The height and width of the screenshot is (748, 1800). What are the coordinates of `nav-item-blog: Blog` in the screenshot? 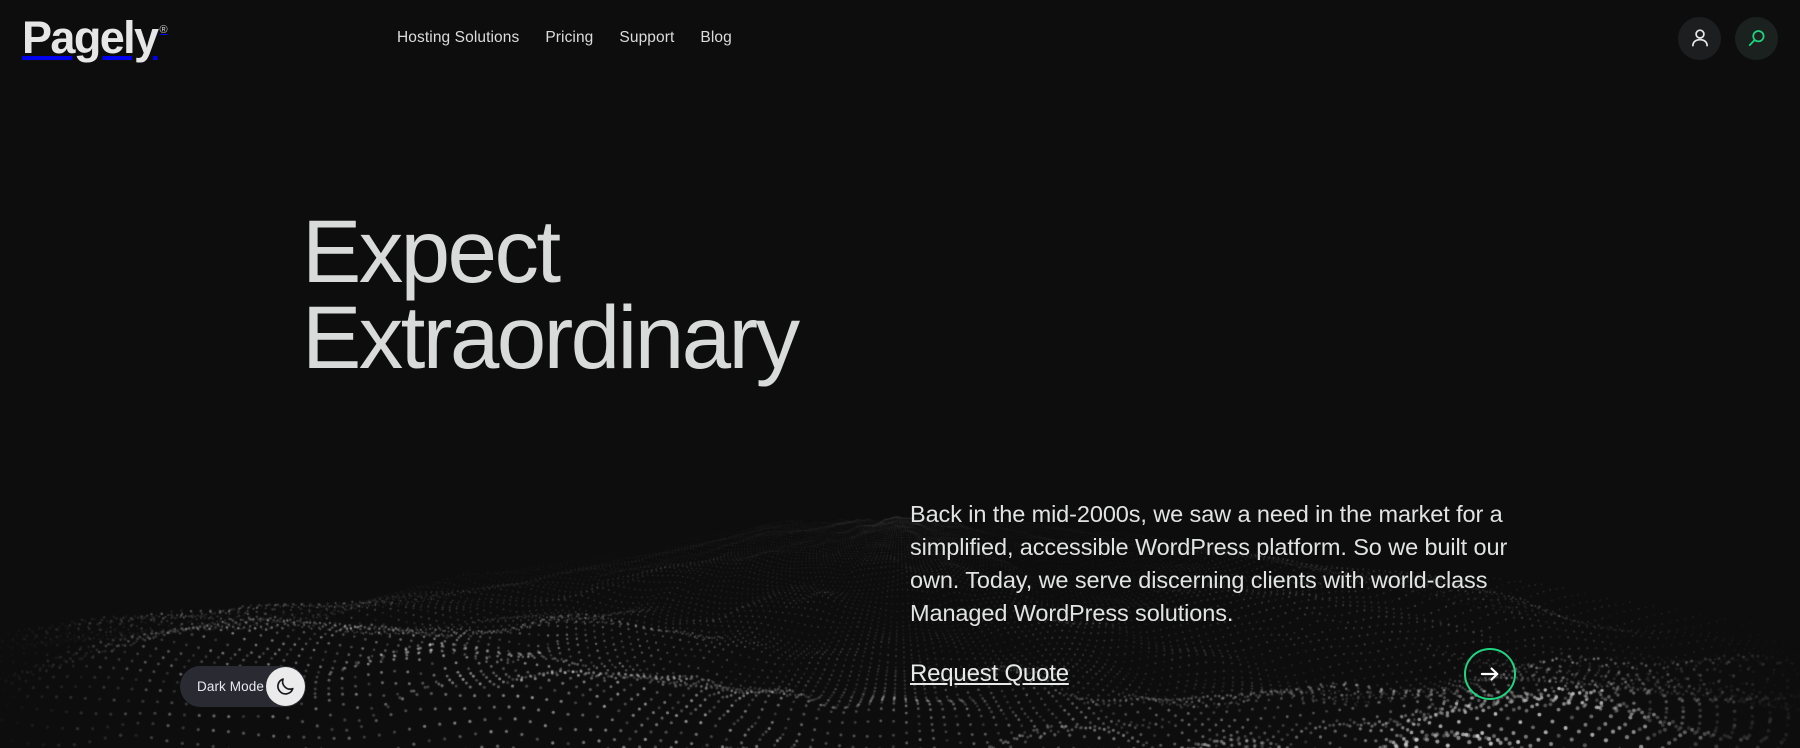 It's located at (715, 38).